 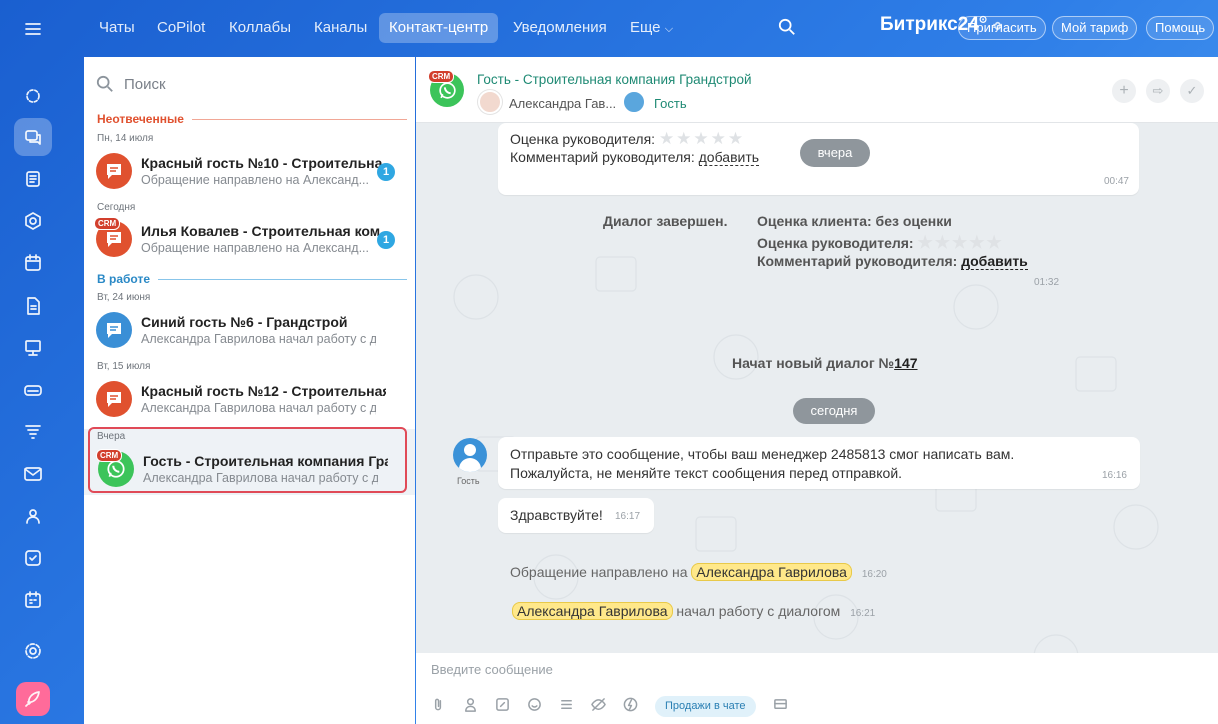 What do you see at coordinates (817, 688) in the screenshot?
I see `message-input-area: Введите сообщение Продажи в чате` at bounding box center [817, 688].